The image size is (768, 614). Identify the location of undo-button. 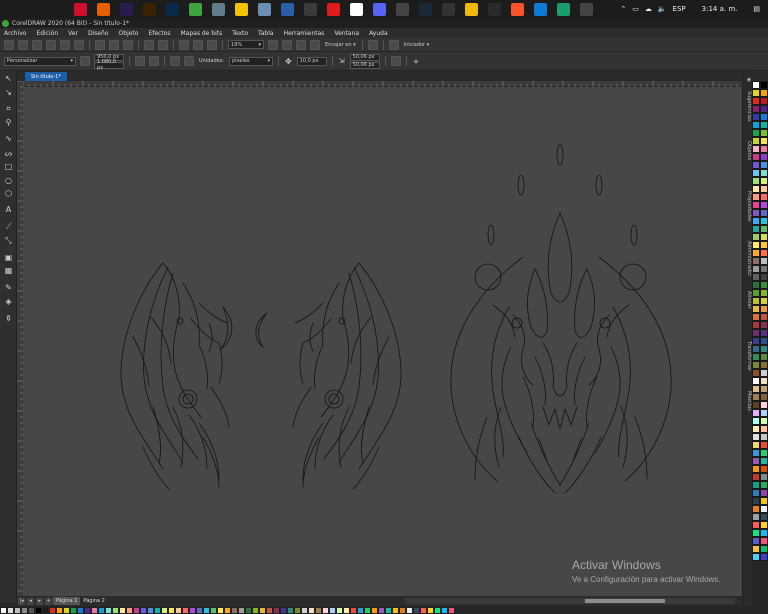
(149, 44).